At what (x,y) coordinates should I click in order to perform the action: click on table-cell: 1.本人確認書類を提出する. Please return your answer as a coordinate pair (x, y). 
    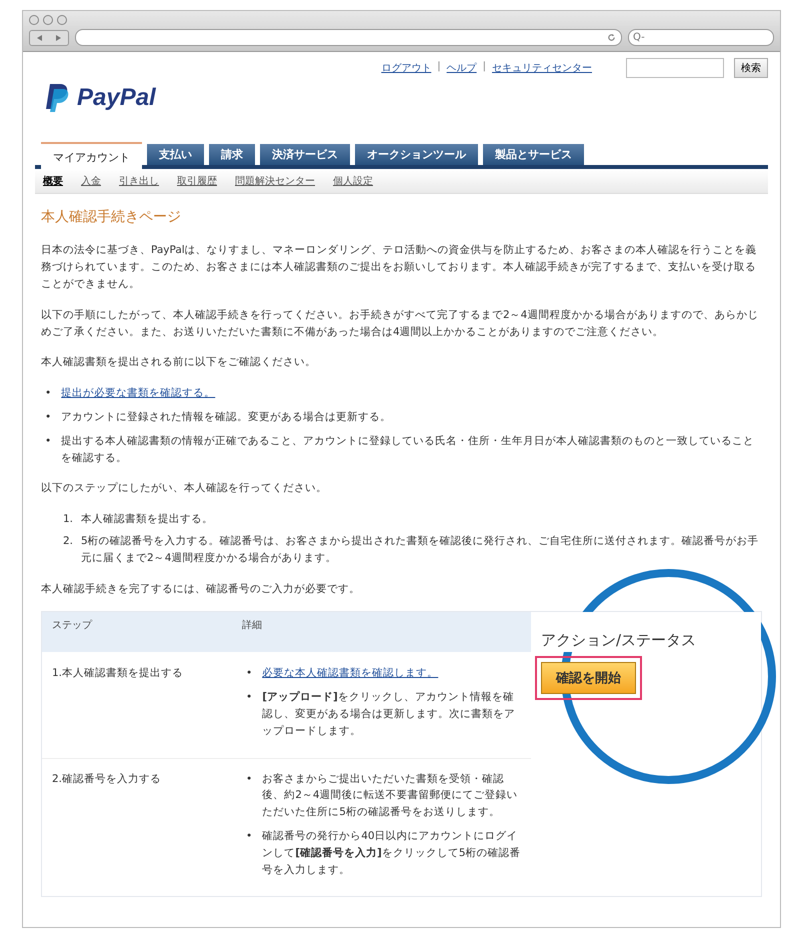
    Looking at the image, I should click on (118, 673).